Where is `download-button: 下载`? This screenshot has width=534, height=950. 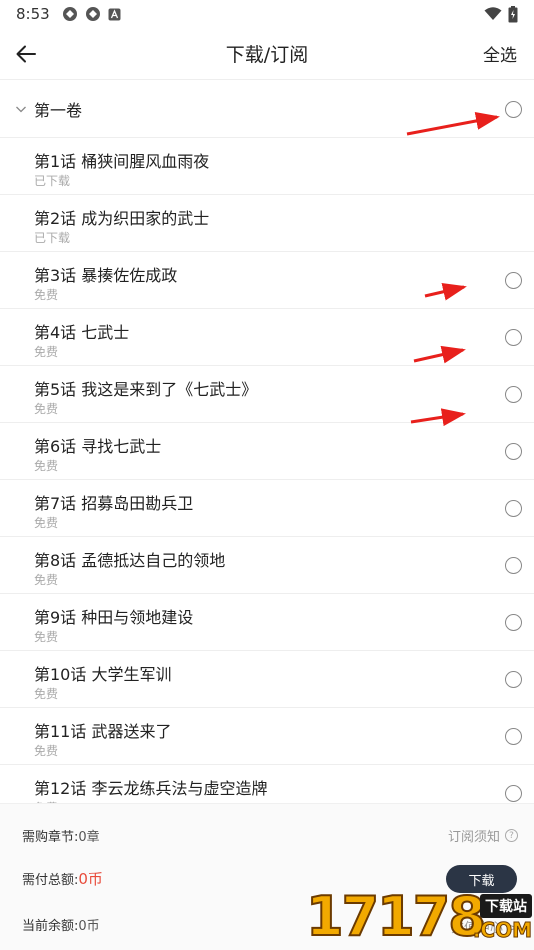 download-button: 下载 is located at coordinates (481, 879).